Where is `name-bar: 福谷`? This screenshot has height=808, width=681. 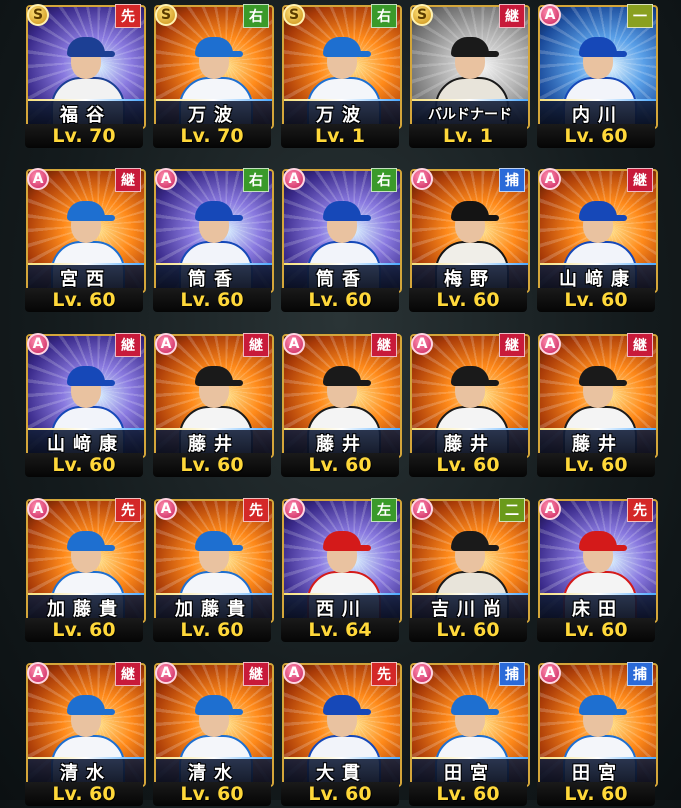 name-bar: 福谷 is located at coordinates (86, 113).